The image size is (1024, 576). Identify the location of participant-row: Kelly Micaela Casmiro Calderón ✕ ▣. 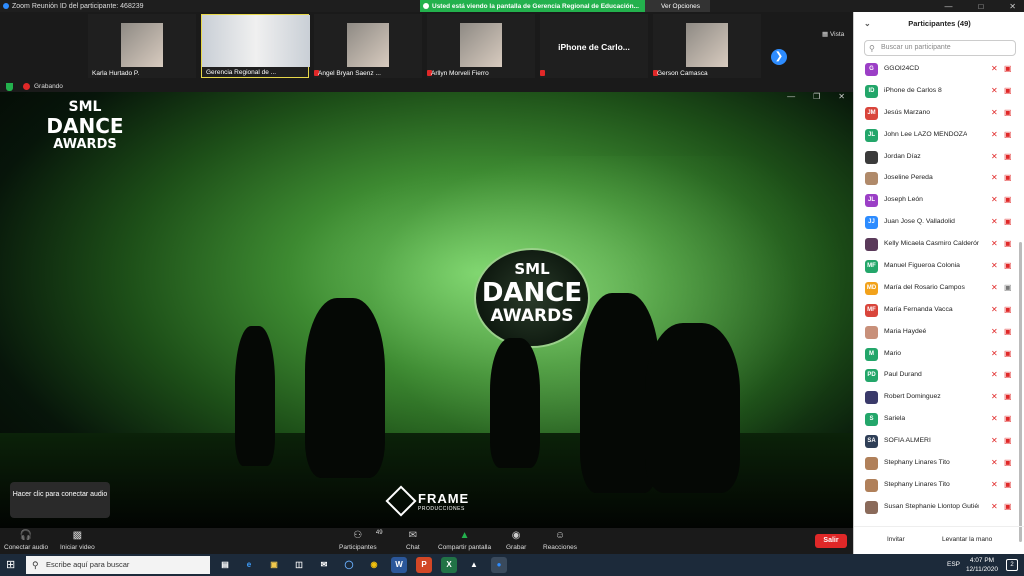
(939, 245).